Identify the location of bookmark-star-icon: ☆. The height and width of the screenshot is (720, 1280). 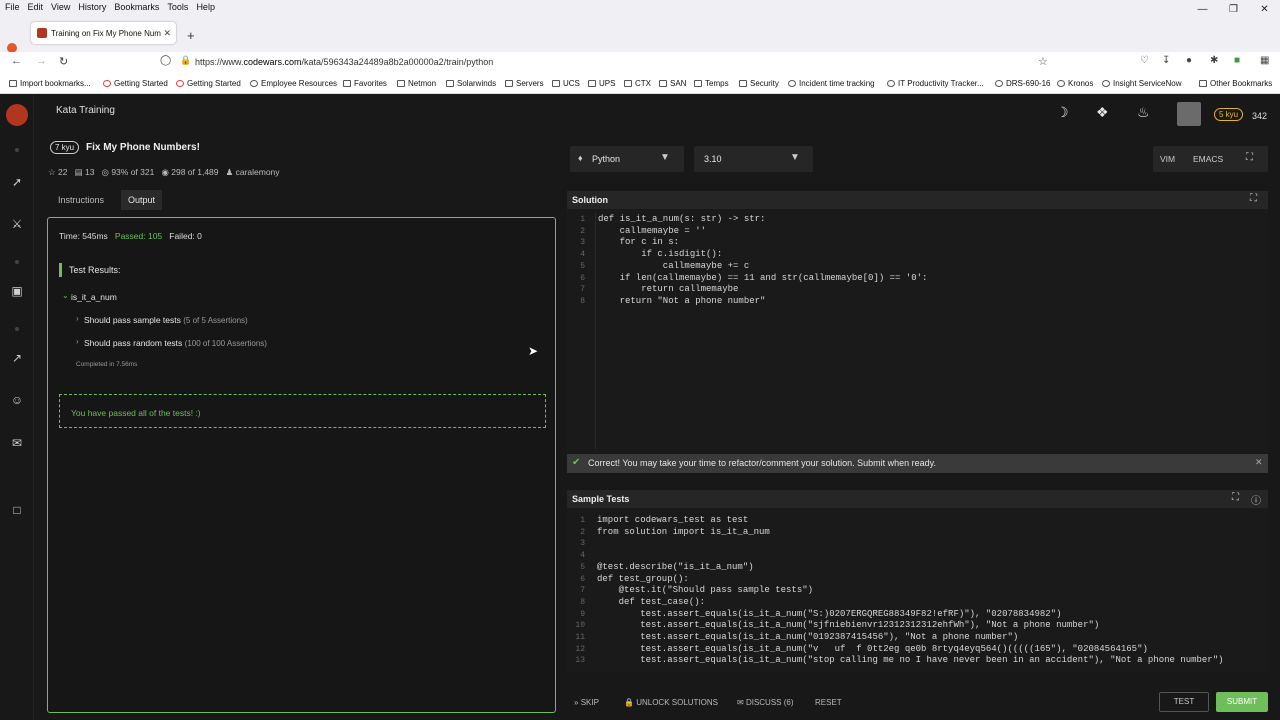
(1043, 61).